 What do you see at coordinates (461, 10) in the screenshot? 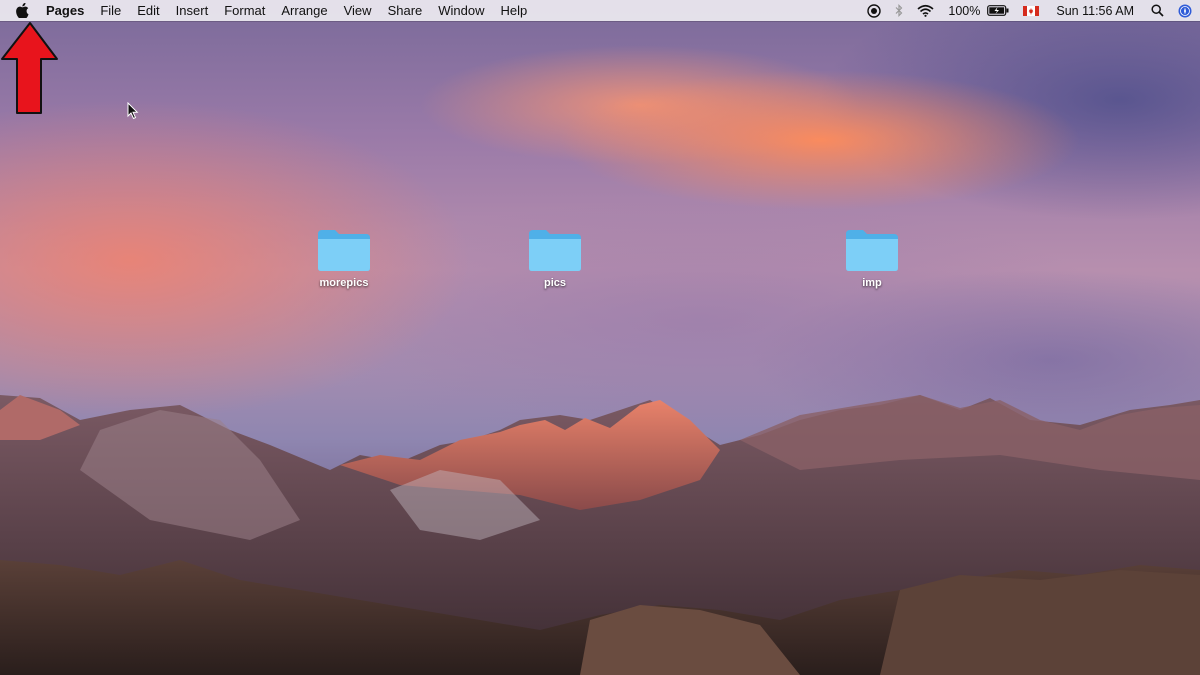
I see `menu-window: Window` at bounding box center [461, 10].